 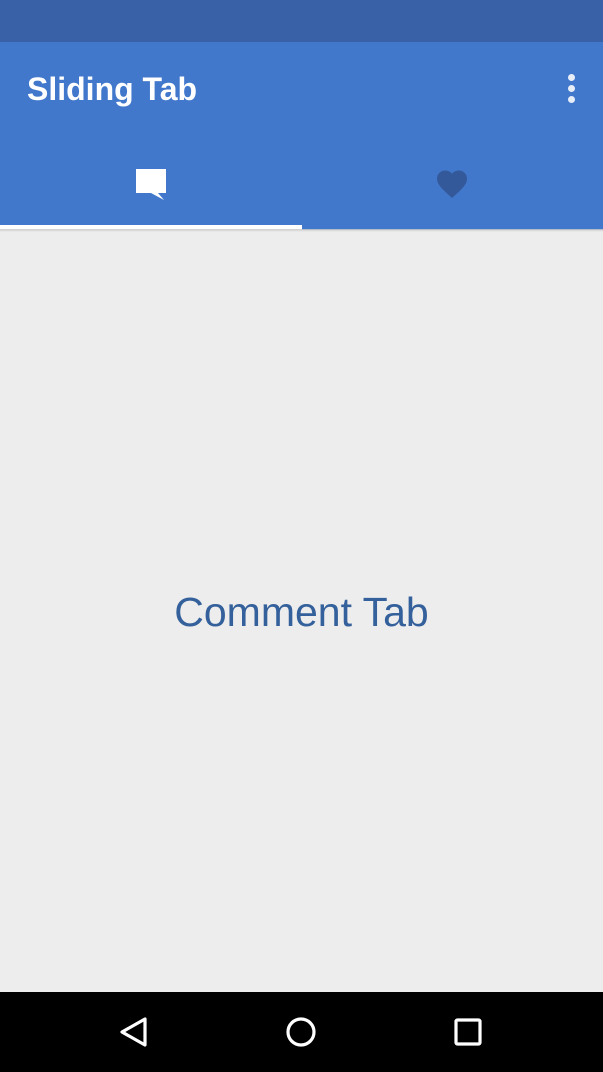 I want to click on home-button, so click(x=301, y=1032).